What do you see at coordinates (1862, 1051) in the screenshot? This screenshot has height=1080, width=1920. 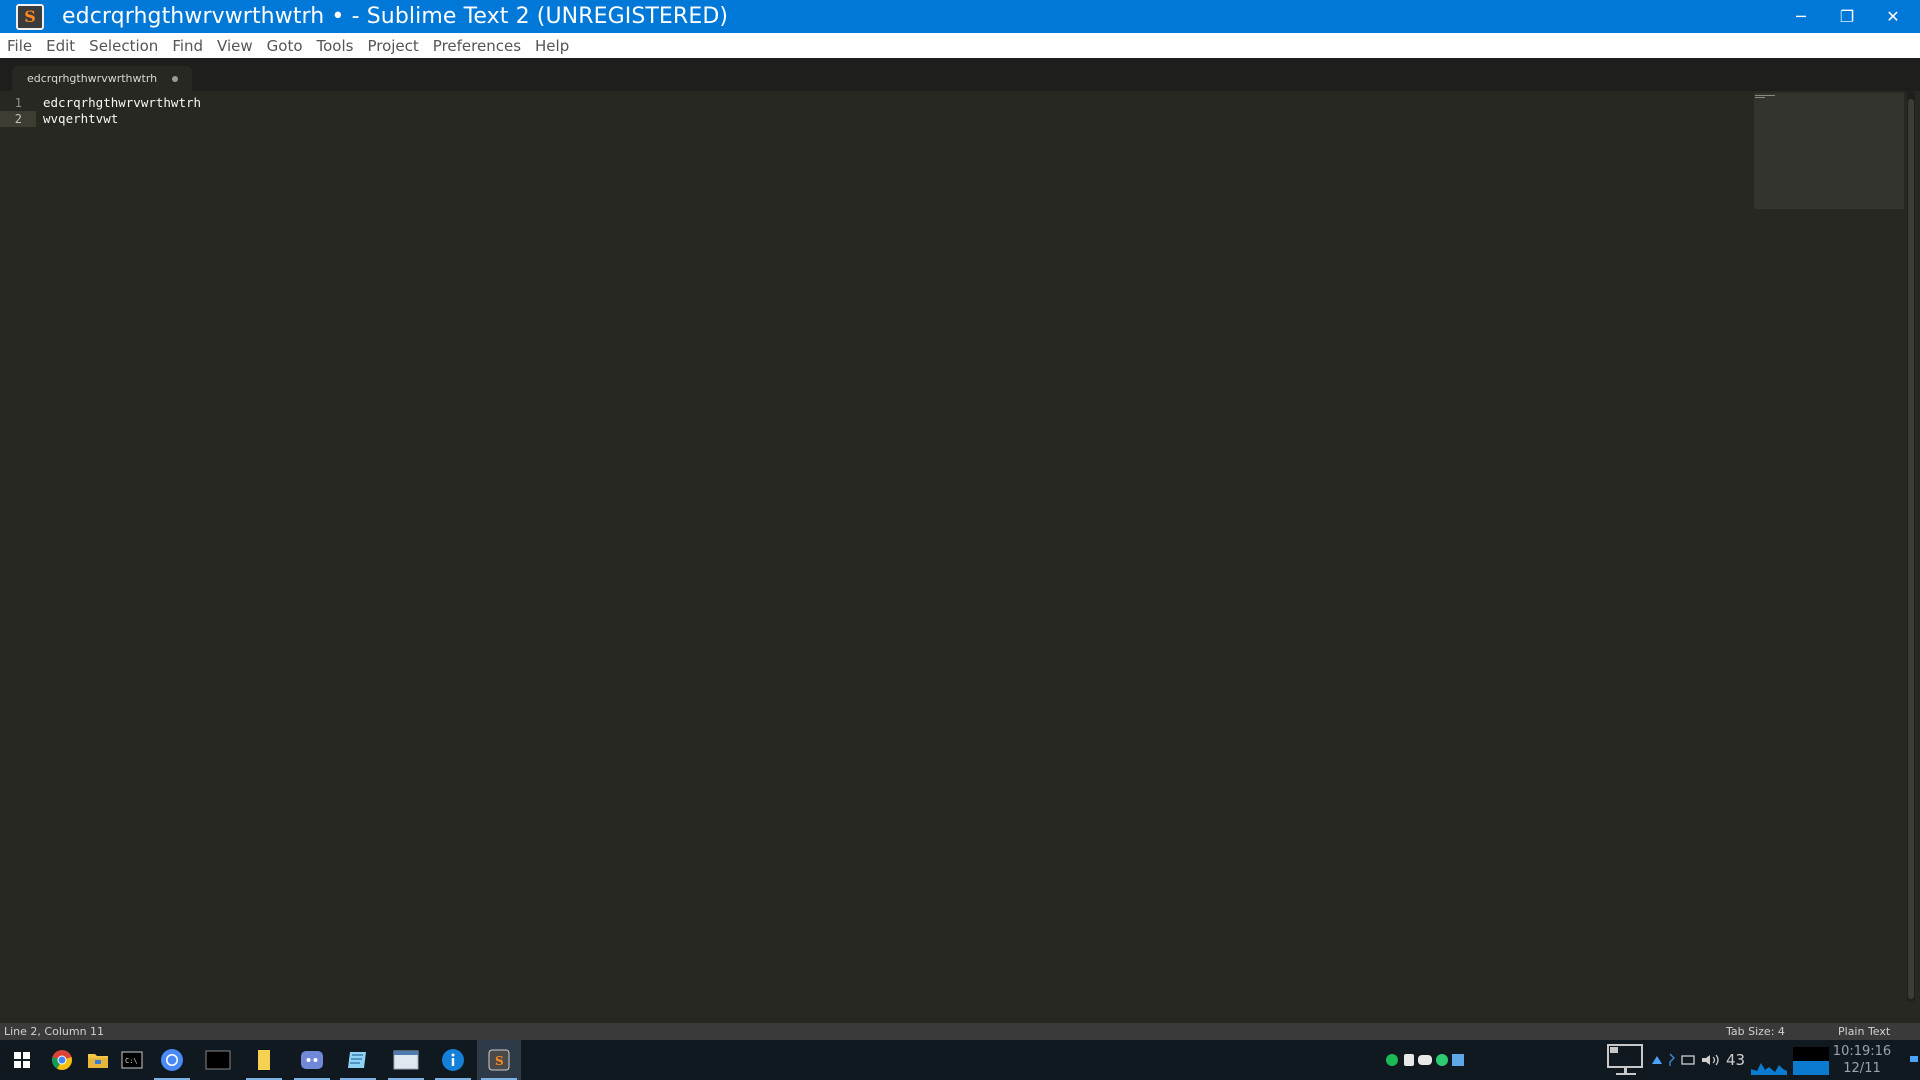 I see `clock-time: 10:19:16` at bounding box center [1862, 1051].